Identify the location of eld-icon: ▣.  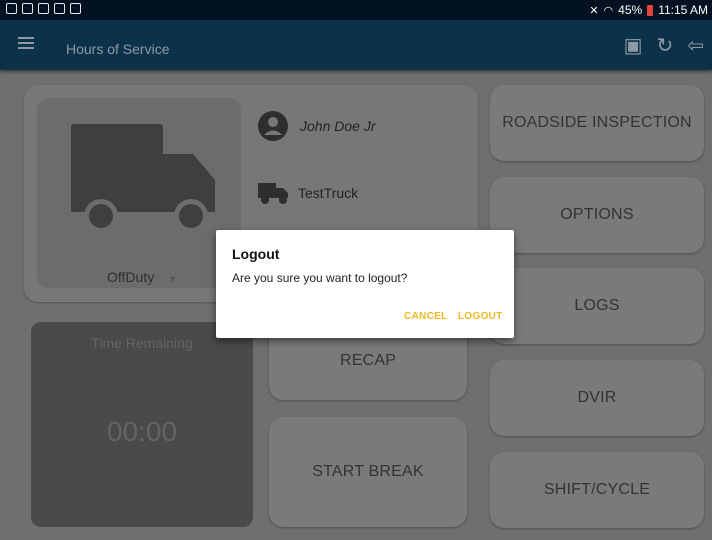
(633, 45).